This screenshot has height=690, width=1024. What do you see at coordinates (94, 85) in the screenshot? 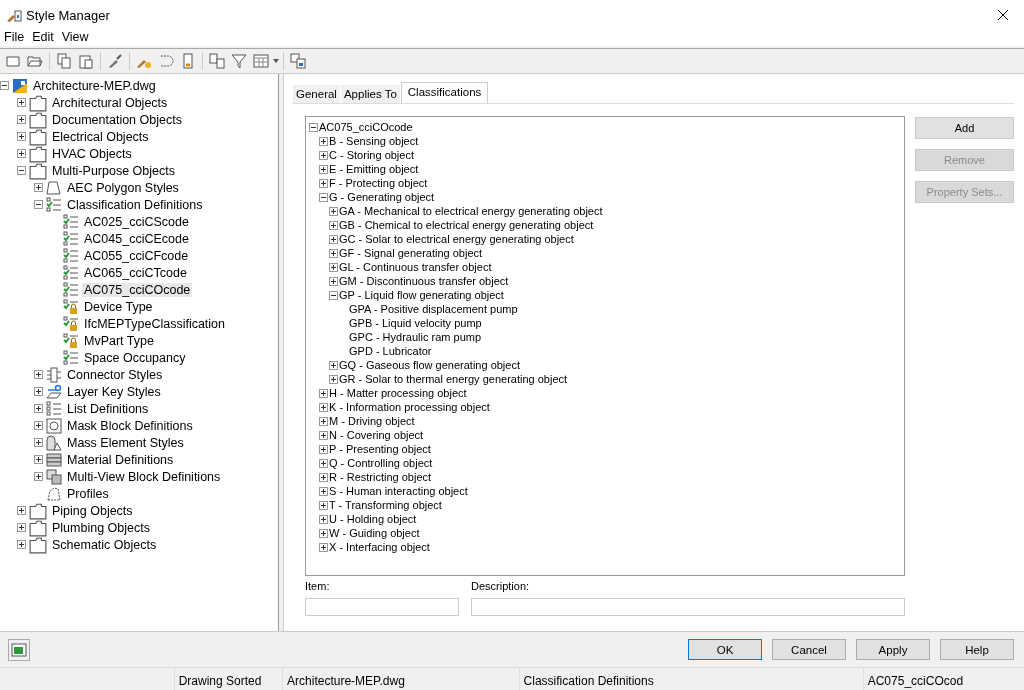
I see `tree-item: Architecture-MEP.dwg` at bounding box center [94, 85].